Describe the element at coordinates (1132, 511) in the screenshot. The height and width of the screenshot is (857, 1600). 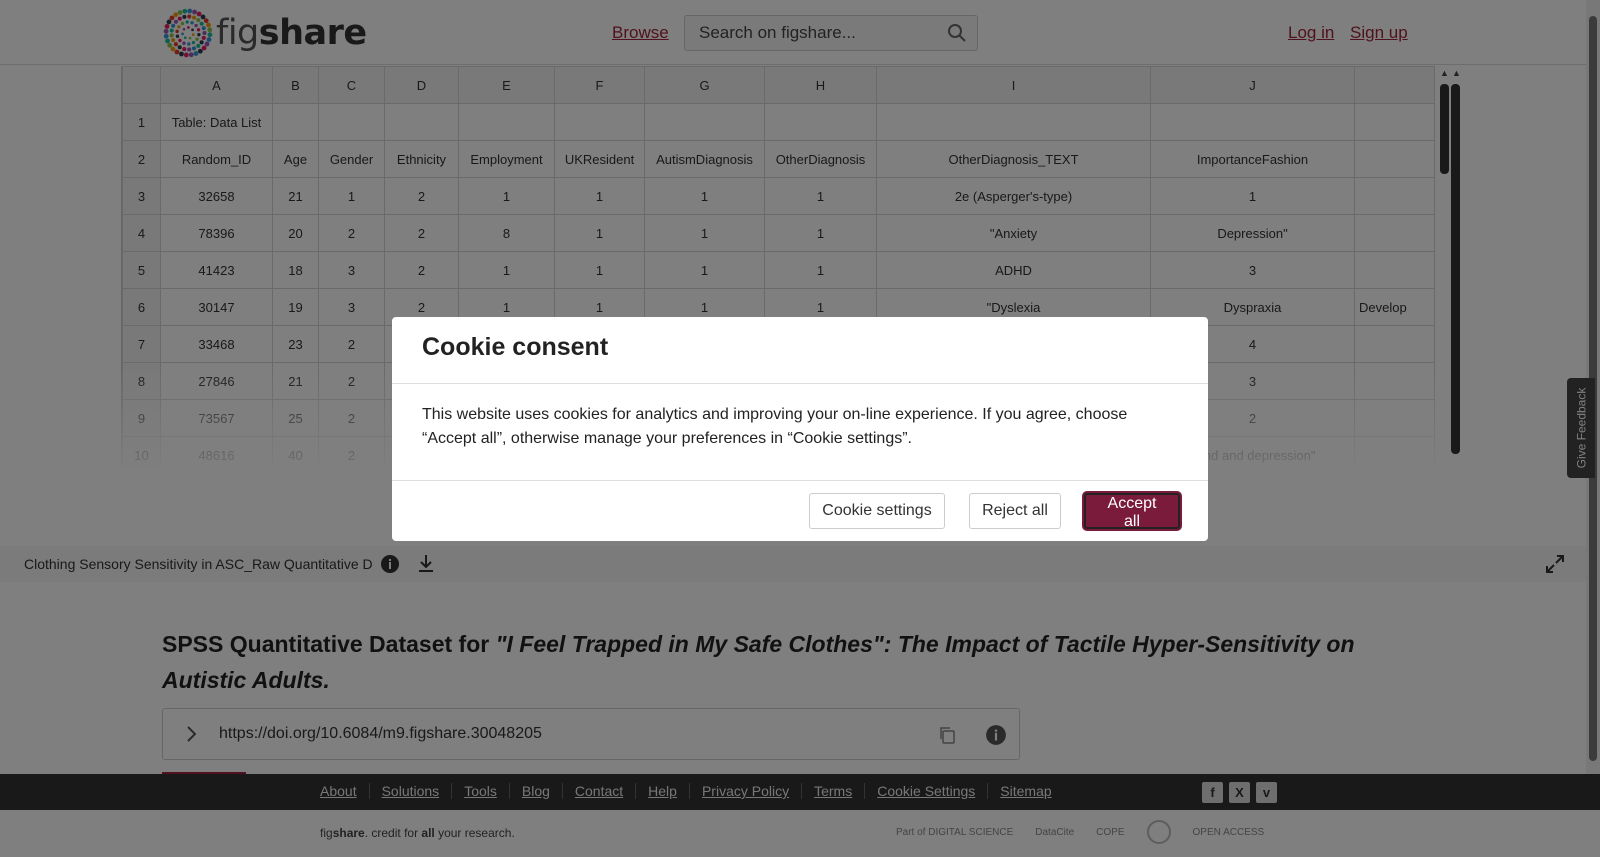
I see `accept-all-button: Accept all` at that location.